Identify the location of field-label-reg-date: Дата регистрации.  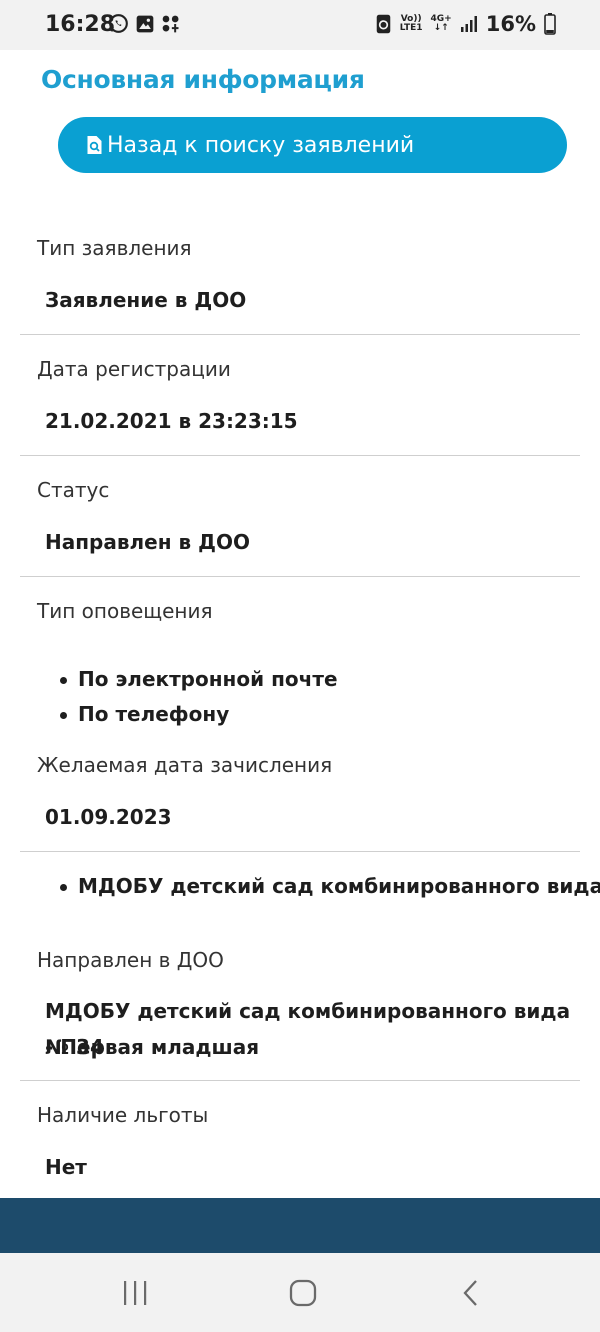
(134, 369).